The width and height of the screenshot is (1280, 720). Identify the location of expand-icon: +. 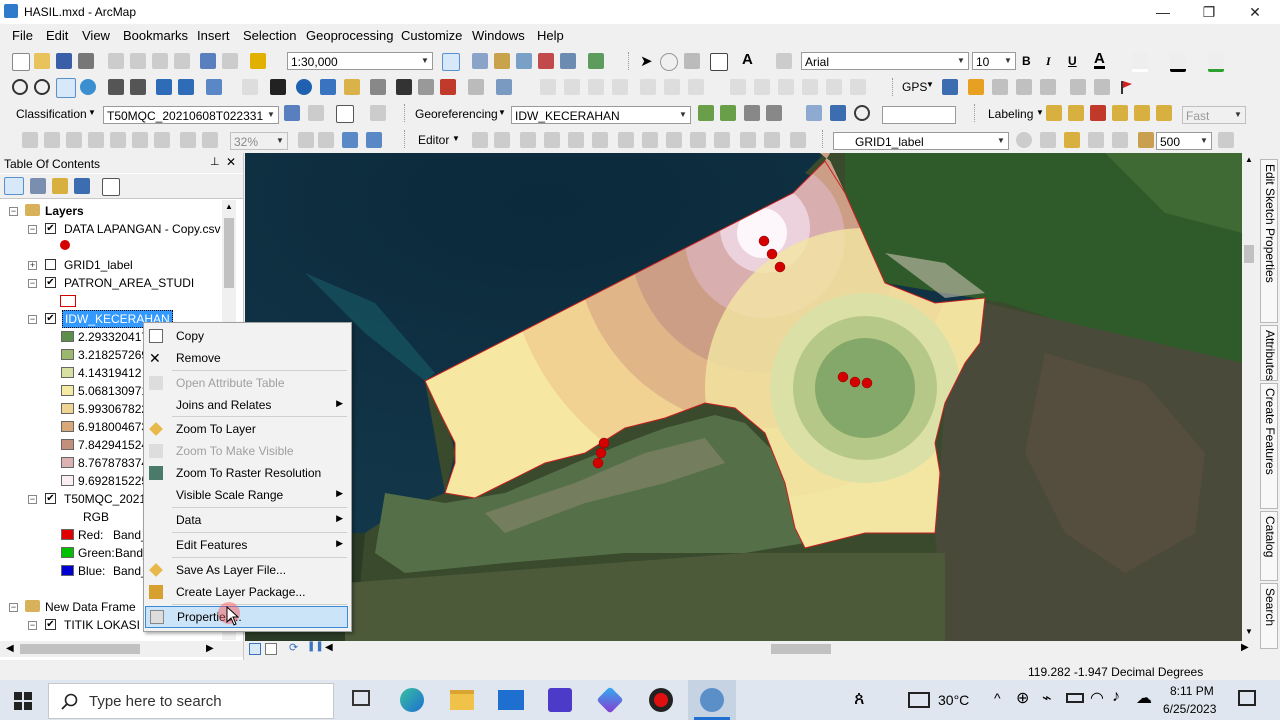
(32, 265).